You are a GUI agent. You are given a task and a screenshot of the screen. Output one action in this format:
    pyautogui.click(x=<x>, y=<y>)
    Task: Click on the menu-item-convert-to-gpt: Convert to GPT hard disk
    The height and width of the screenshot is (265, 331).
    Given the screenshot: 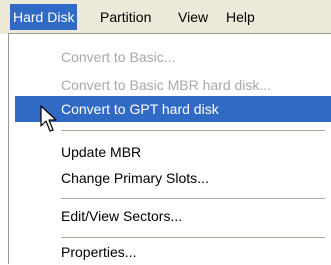 What is the action you would take?
    pyautogui.click(x=173, y=109)
    